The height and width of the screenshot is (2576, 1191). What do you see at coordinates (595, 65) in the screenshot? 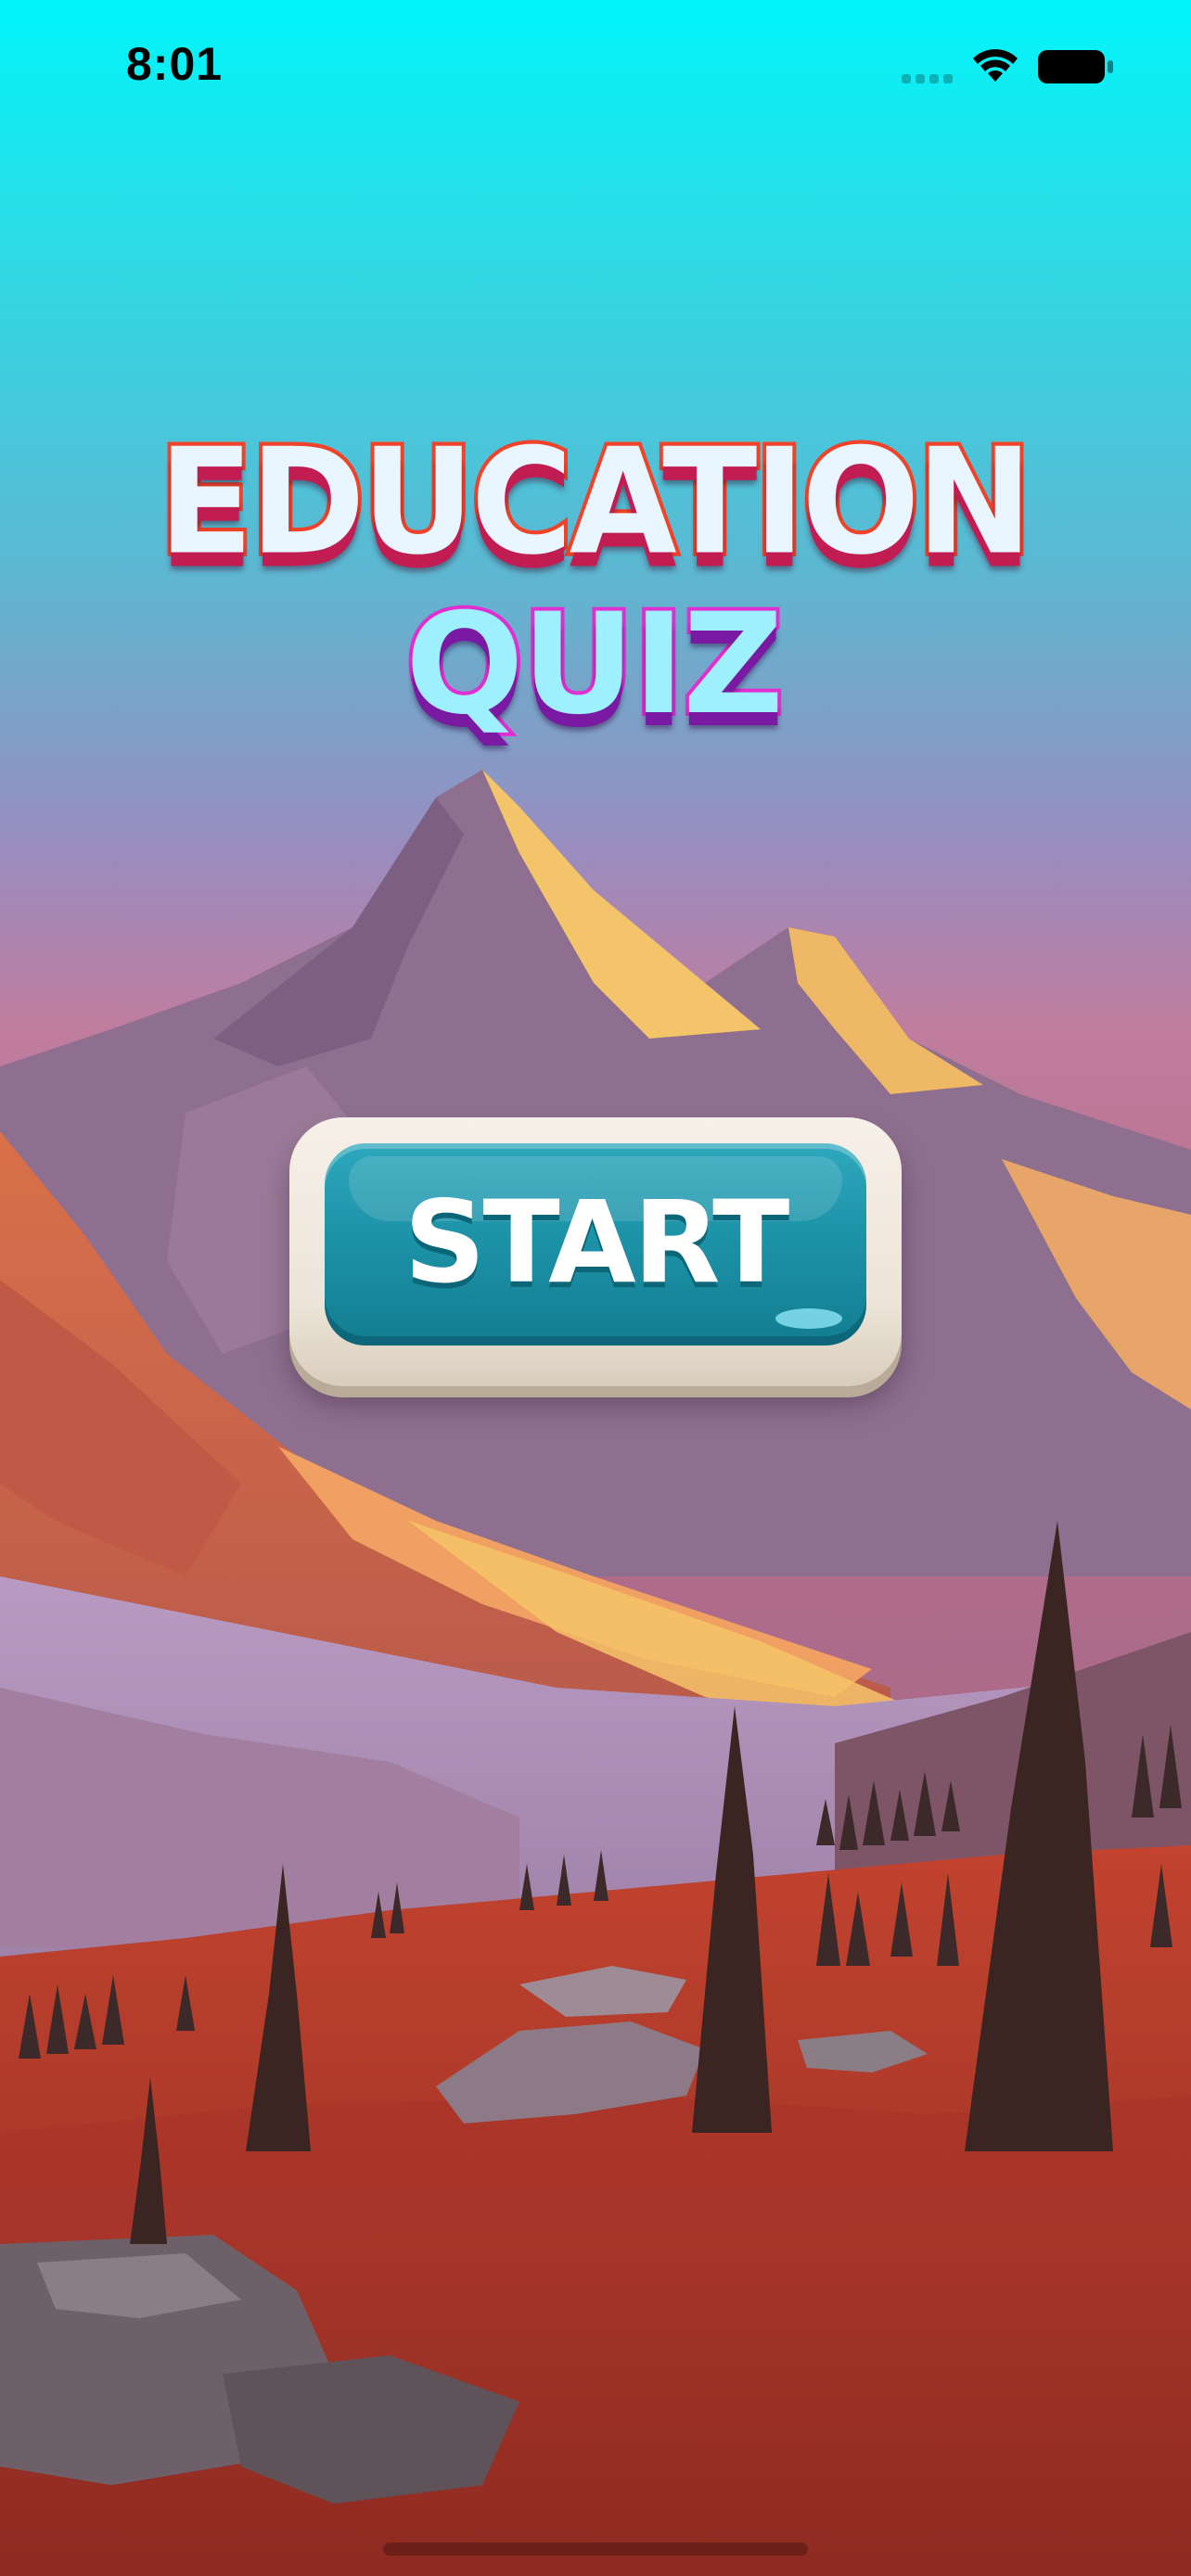
I see `status-bar: 8:01` at bounding box center [595, 65].